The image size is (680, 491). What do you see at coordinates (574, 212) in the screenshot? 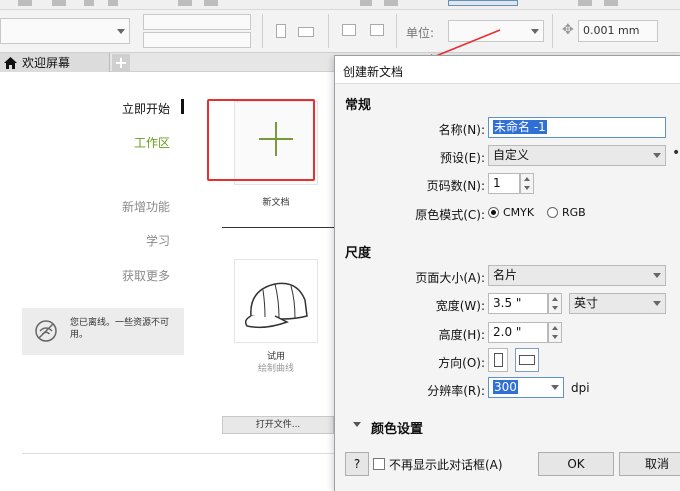
I see `rgb-label: RGB` at bounding box center [574, 212].